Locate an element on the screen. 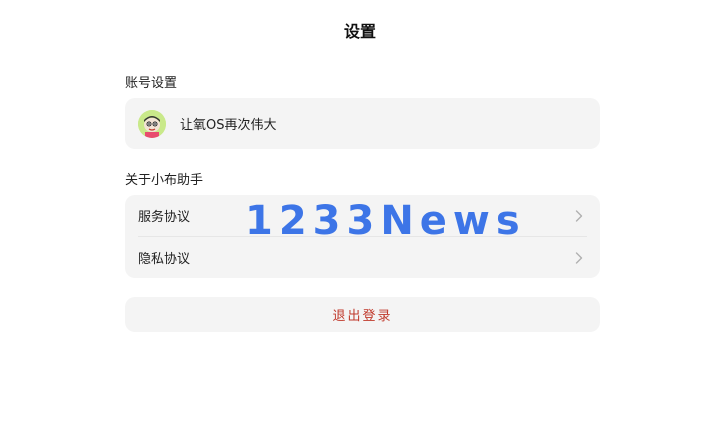  logout-button: 退出登录 is located at coordinates (362, 314).